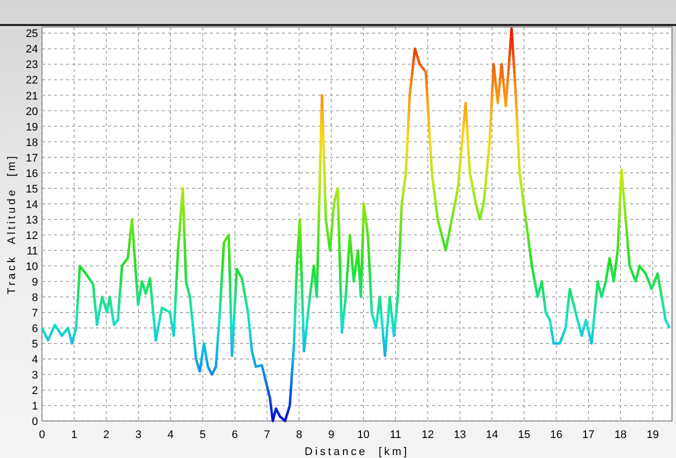 This screenshot has height=458, width=676. Describe the element at coordinates (35, 328) in the screenshot. I see `y-tick-label: 6` at that location.